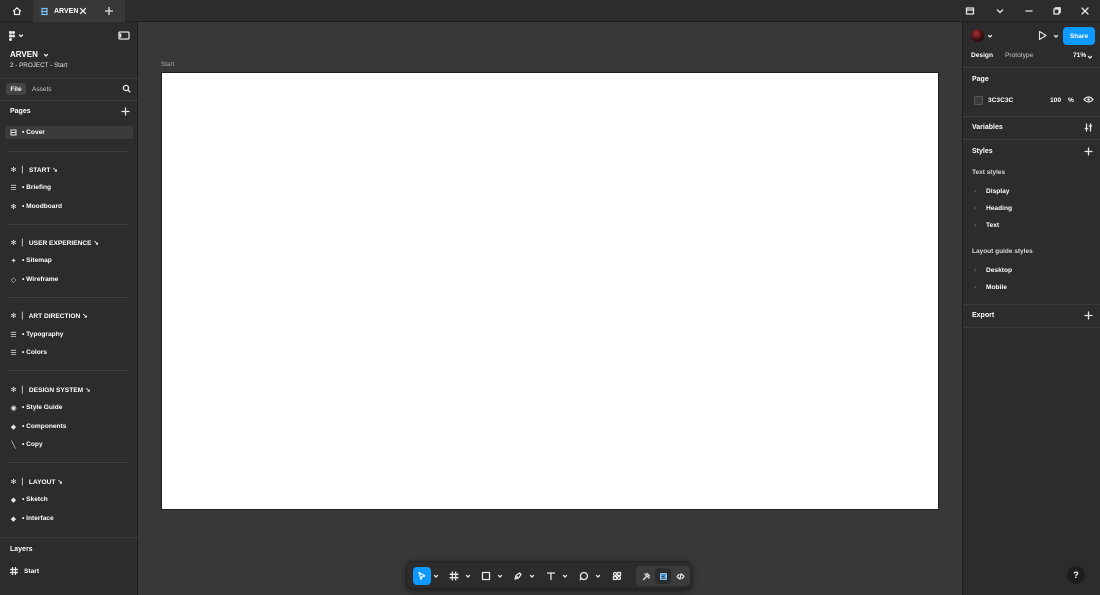 The width and height of the screenshot is (1100, 595). I want to click on variables-section-title: Variables, so click(987, 127).